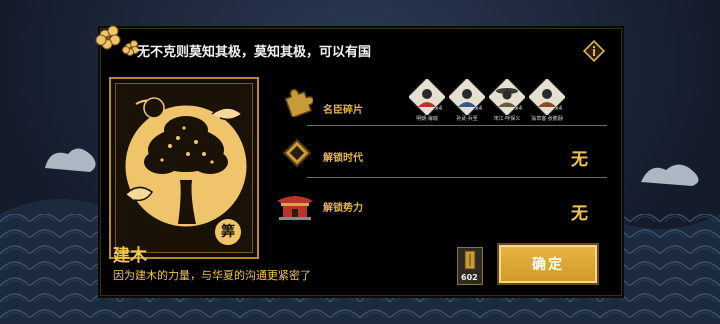 The image size is (720, 324). What do you see at coordinates (228, 232) in the screenshot?
I see `card-seal: 筭` at bounding box center [228, 232].